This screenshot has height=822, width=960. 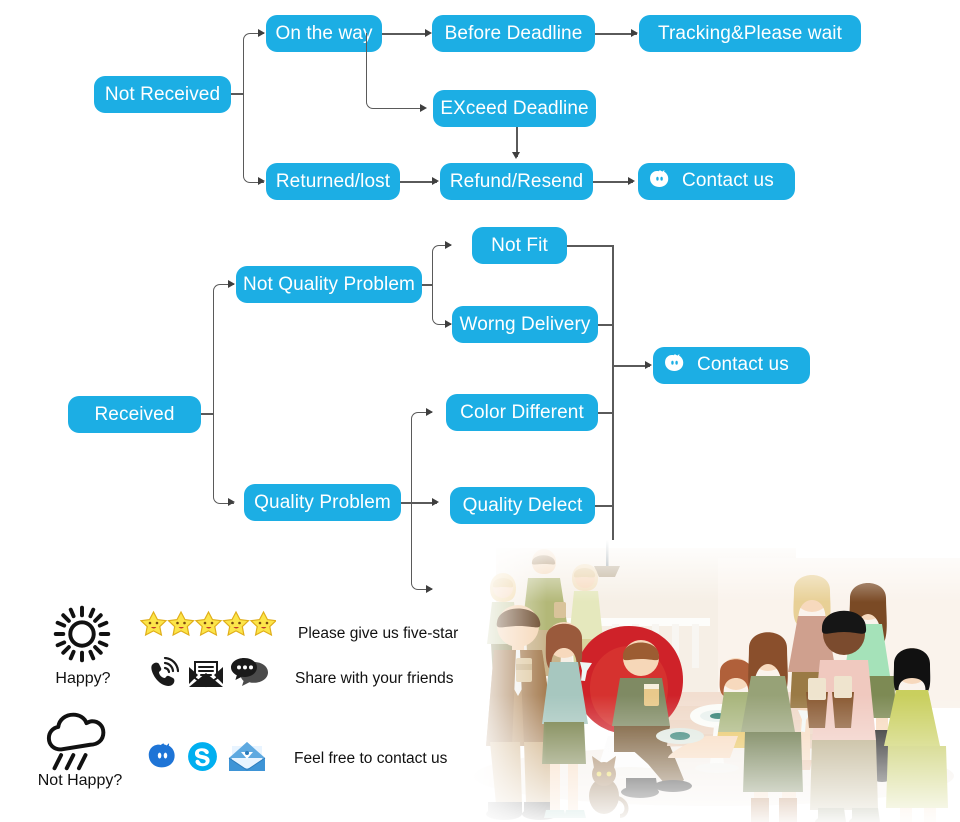 I want to click on arrow-to-not-fit, so click(x=448, y=244).